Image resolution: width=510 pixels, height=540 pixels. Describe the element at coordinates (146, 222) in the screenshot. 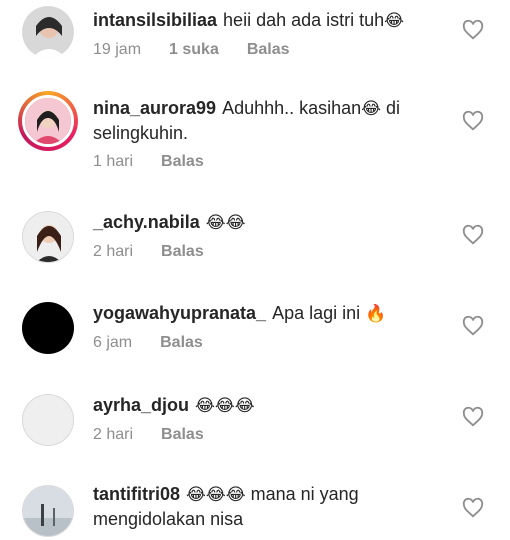

I see `comment-username: _achy.nabila` at that location.